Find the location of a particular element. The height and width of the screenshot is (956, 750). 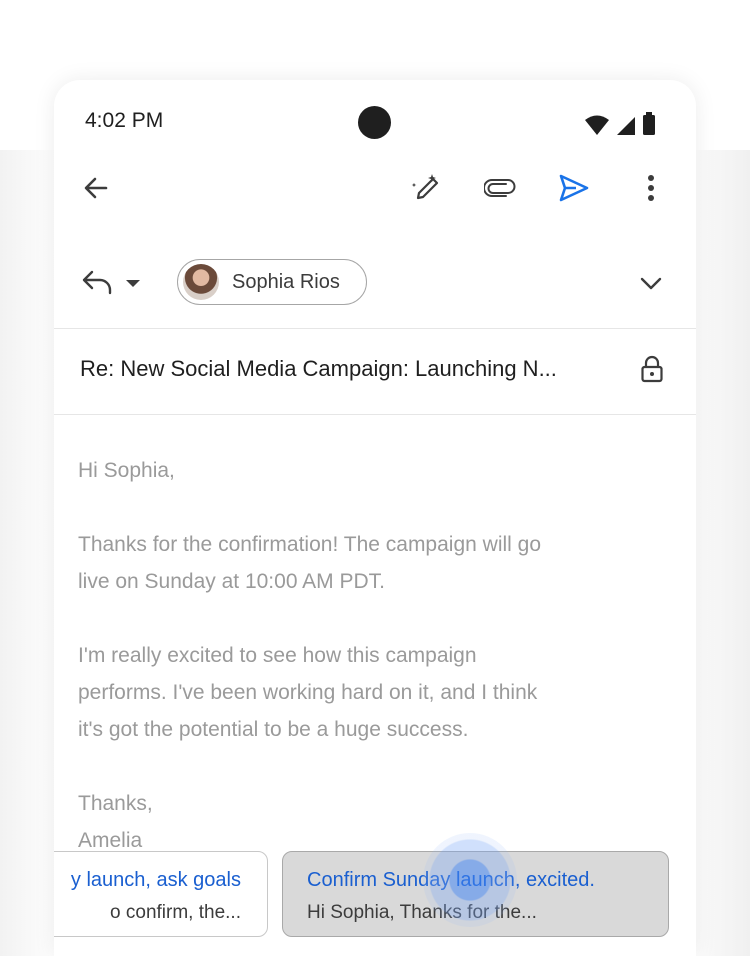

touch-indicator is located at coordinates (470, 880).